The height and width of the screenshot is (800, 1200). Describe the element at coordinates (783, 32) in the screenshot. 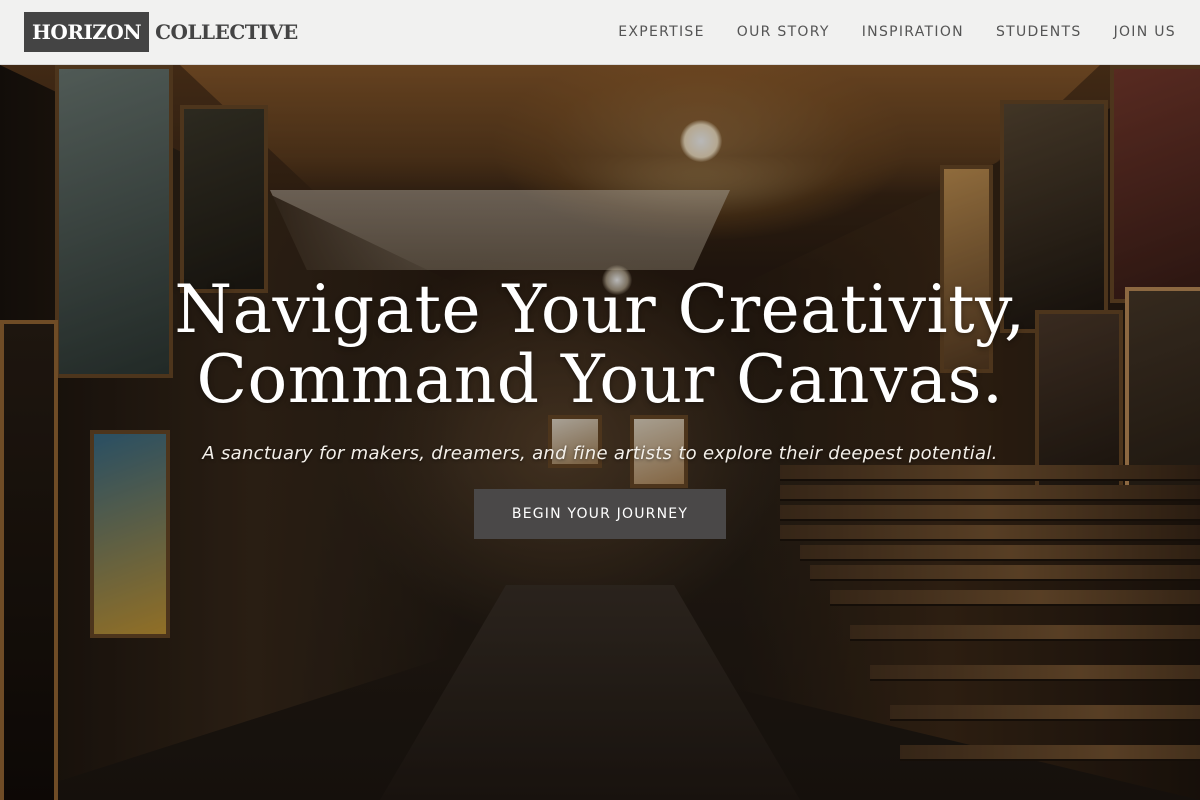

I see `nav-link-our-story: OUR STORY` at that location.